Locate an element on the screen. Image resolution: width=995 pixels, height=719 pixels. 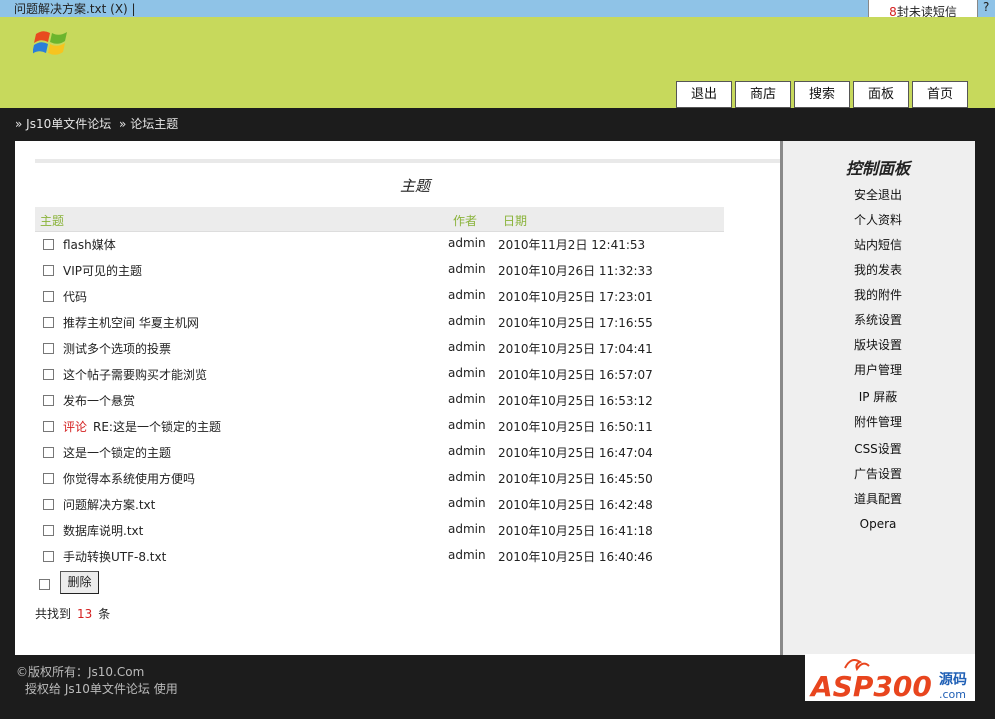
topic-subject-link: 这是一个锁定的主题 is located at coordinates (117, 452).